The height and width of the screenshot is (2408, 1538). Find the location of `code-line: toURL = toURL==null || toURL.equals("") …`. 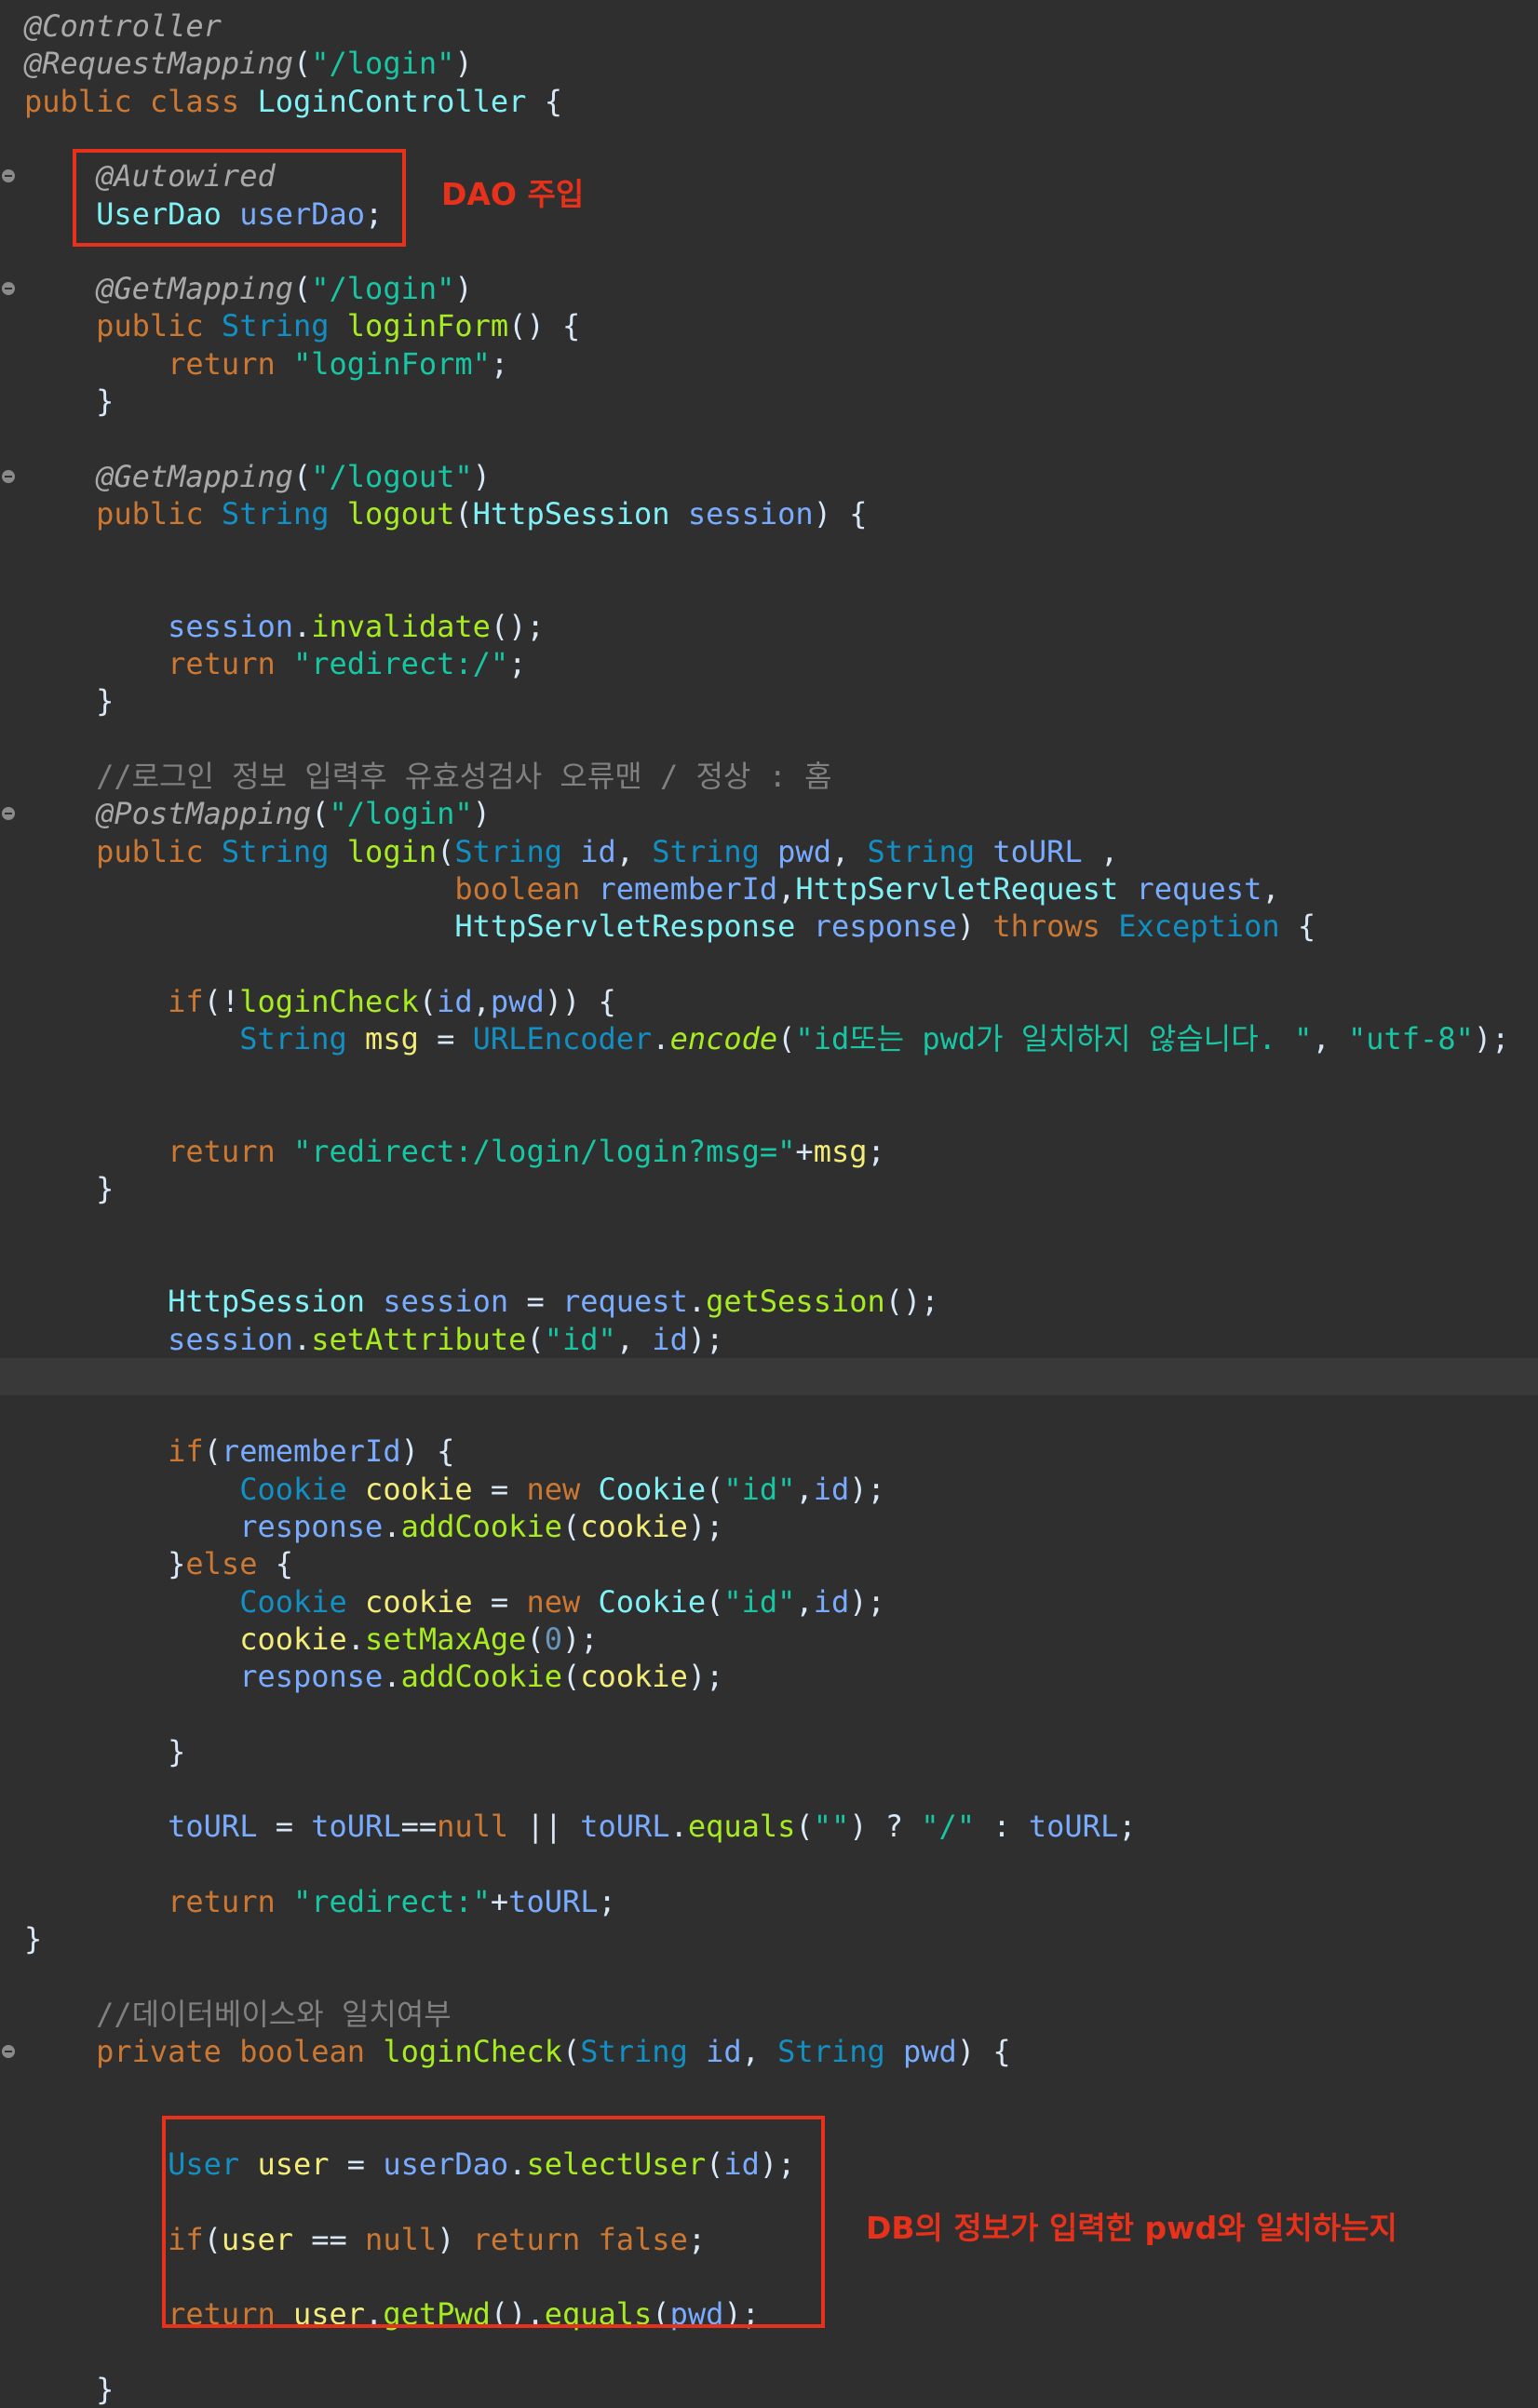

code-line: toURL = toURL==null || toURL.equals("") … is located at coordinates (769, 1826).